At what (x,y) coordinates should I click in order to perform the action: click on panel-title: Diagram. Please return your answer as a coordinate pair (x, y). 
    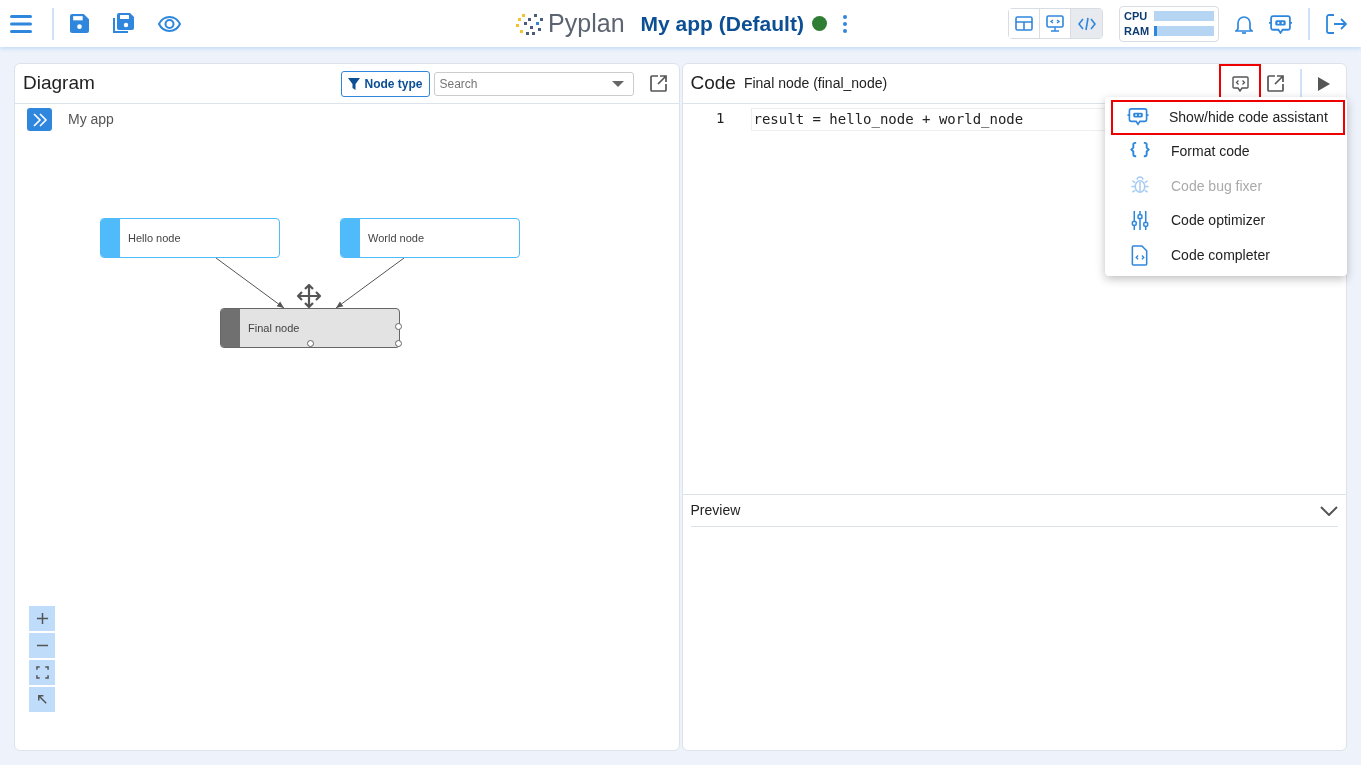
    Looking at the image, I should click on (59, 83).